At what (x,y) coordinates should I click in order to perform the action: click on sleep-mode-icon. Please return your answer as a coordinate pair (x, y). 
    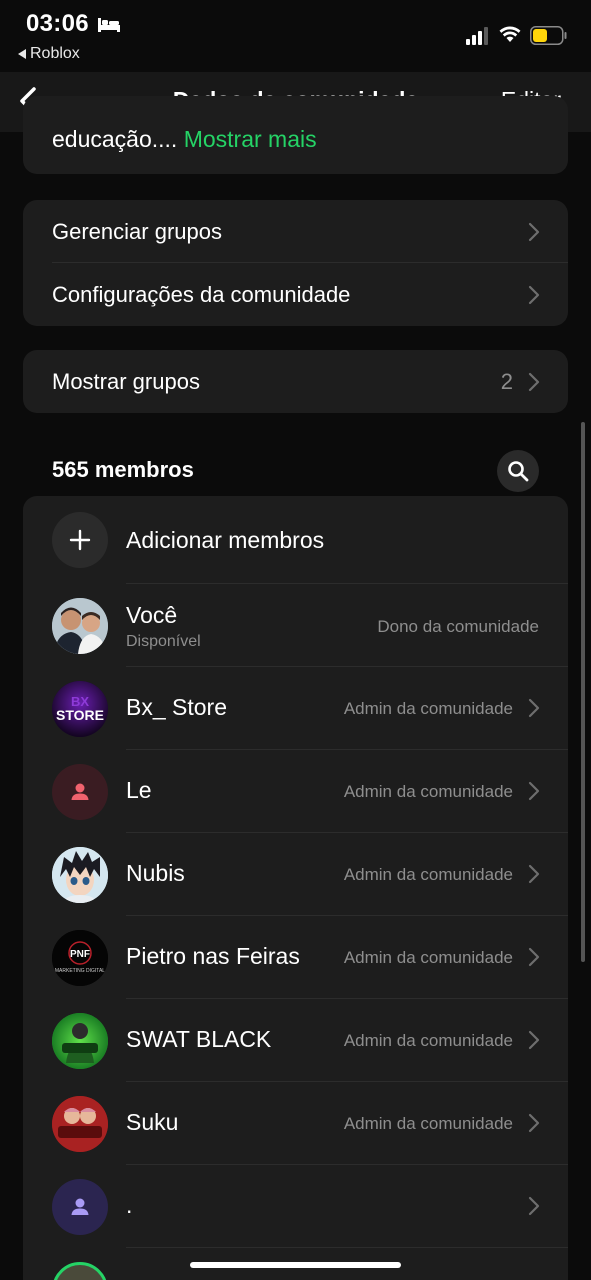
    Looking at the image, I should click on (109, 25).